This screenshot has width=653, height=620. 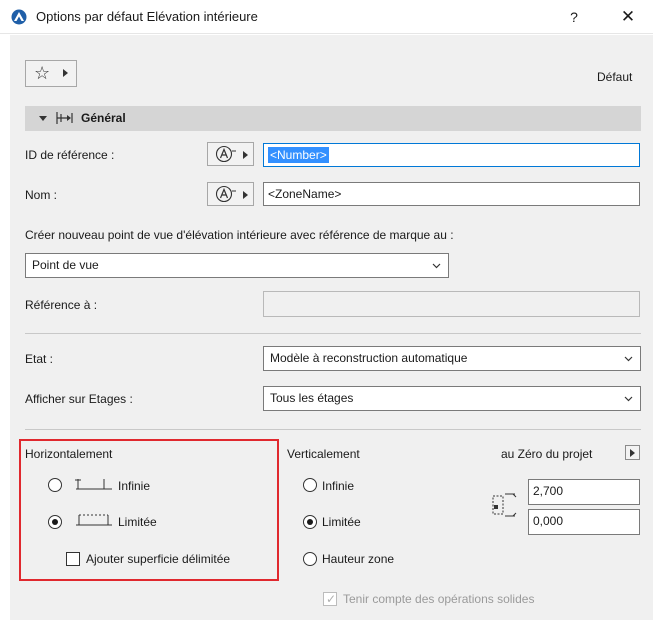 I want to click on bottom-elevation-input: 0,000, so click(x=584, y=522).